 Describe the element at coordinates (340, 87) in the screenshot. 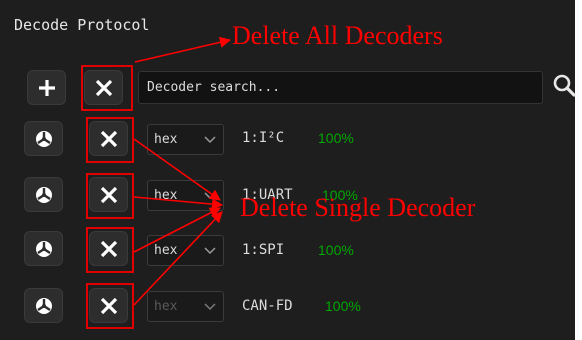

I see `decoder-search-input` at that location.